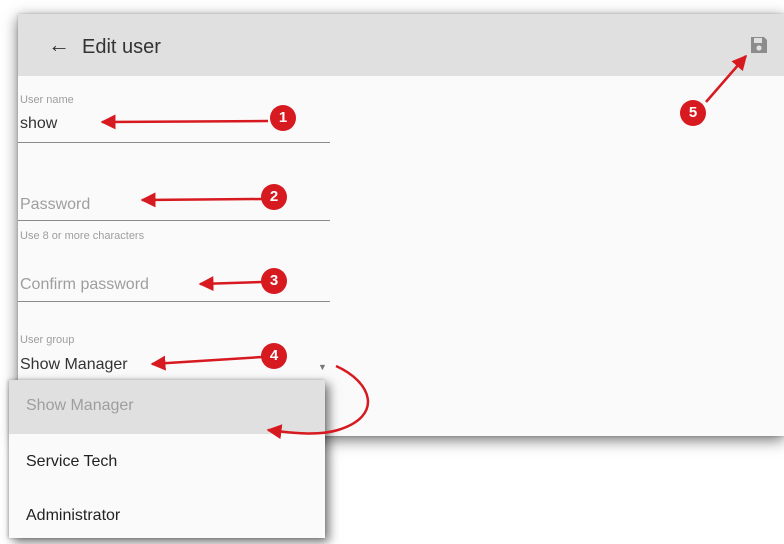  I want to click on callout-2-arrow, so click(201, 200).